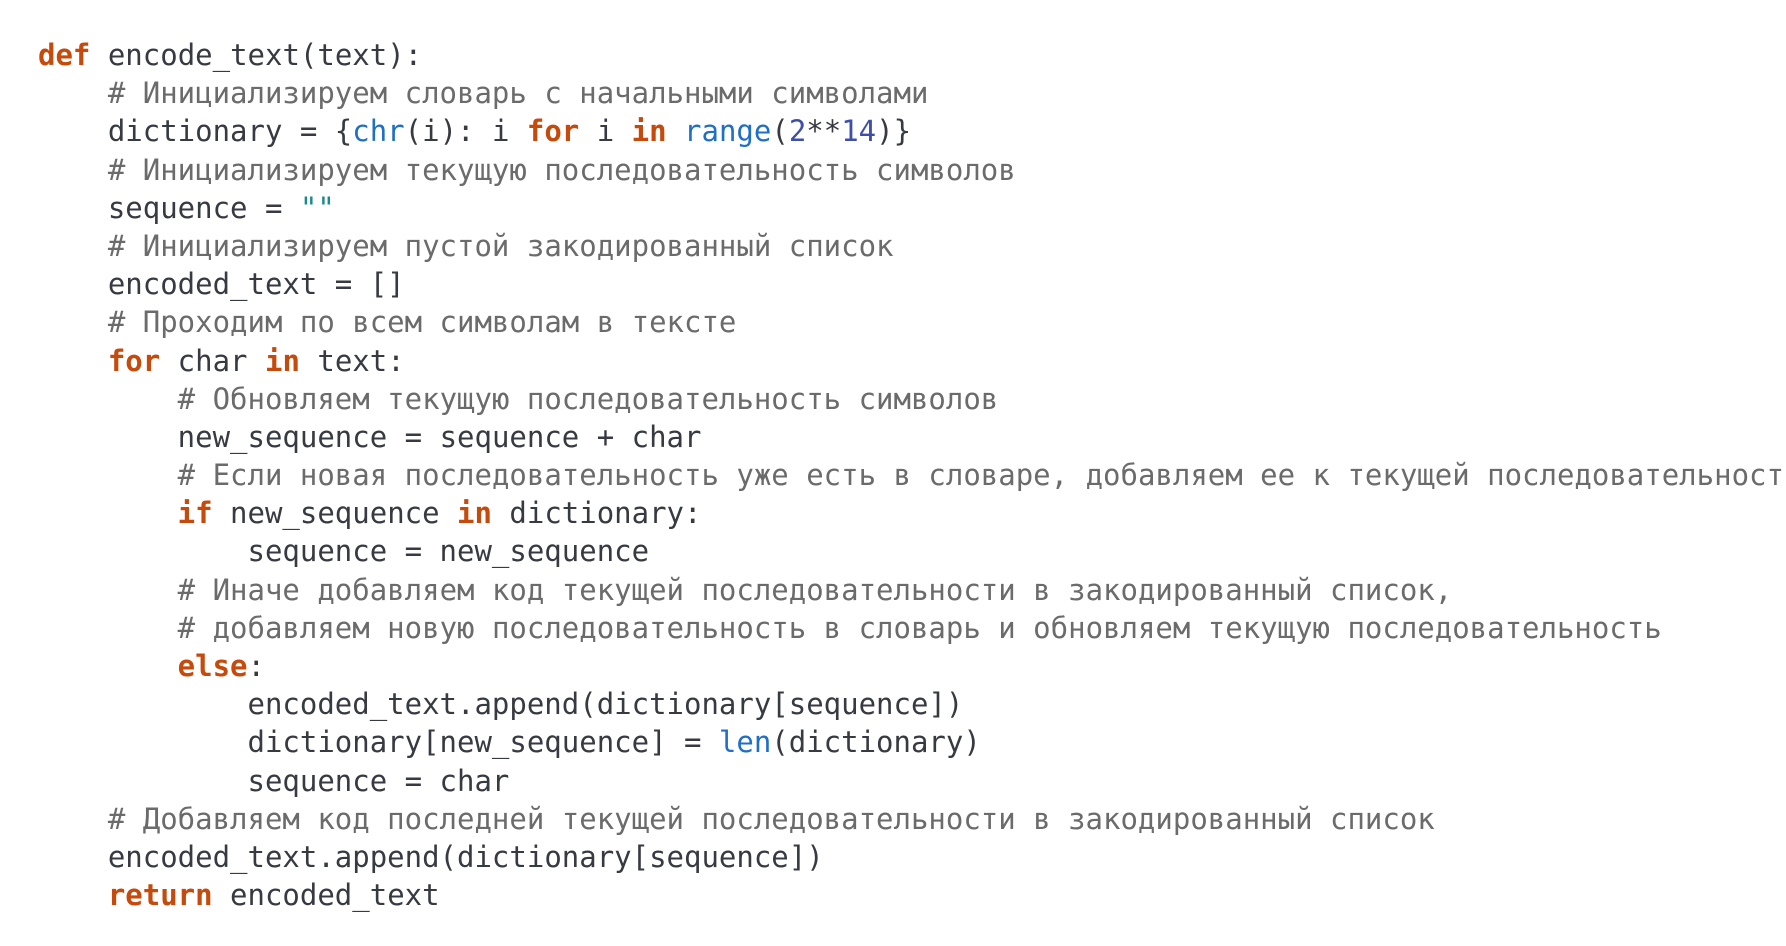 This screenshot has height=946, width=1786. Describe the element at coordinates (448, 551) in the screenshot. I see `code-text: sequence = new_sequence` at that location.